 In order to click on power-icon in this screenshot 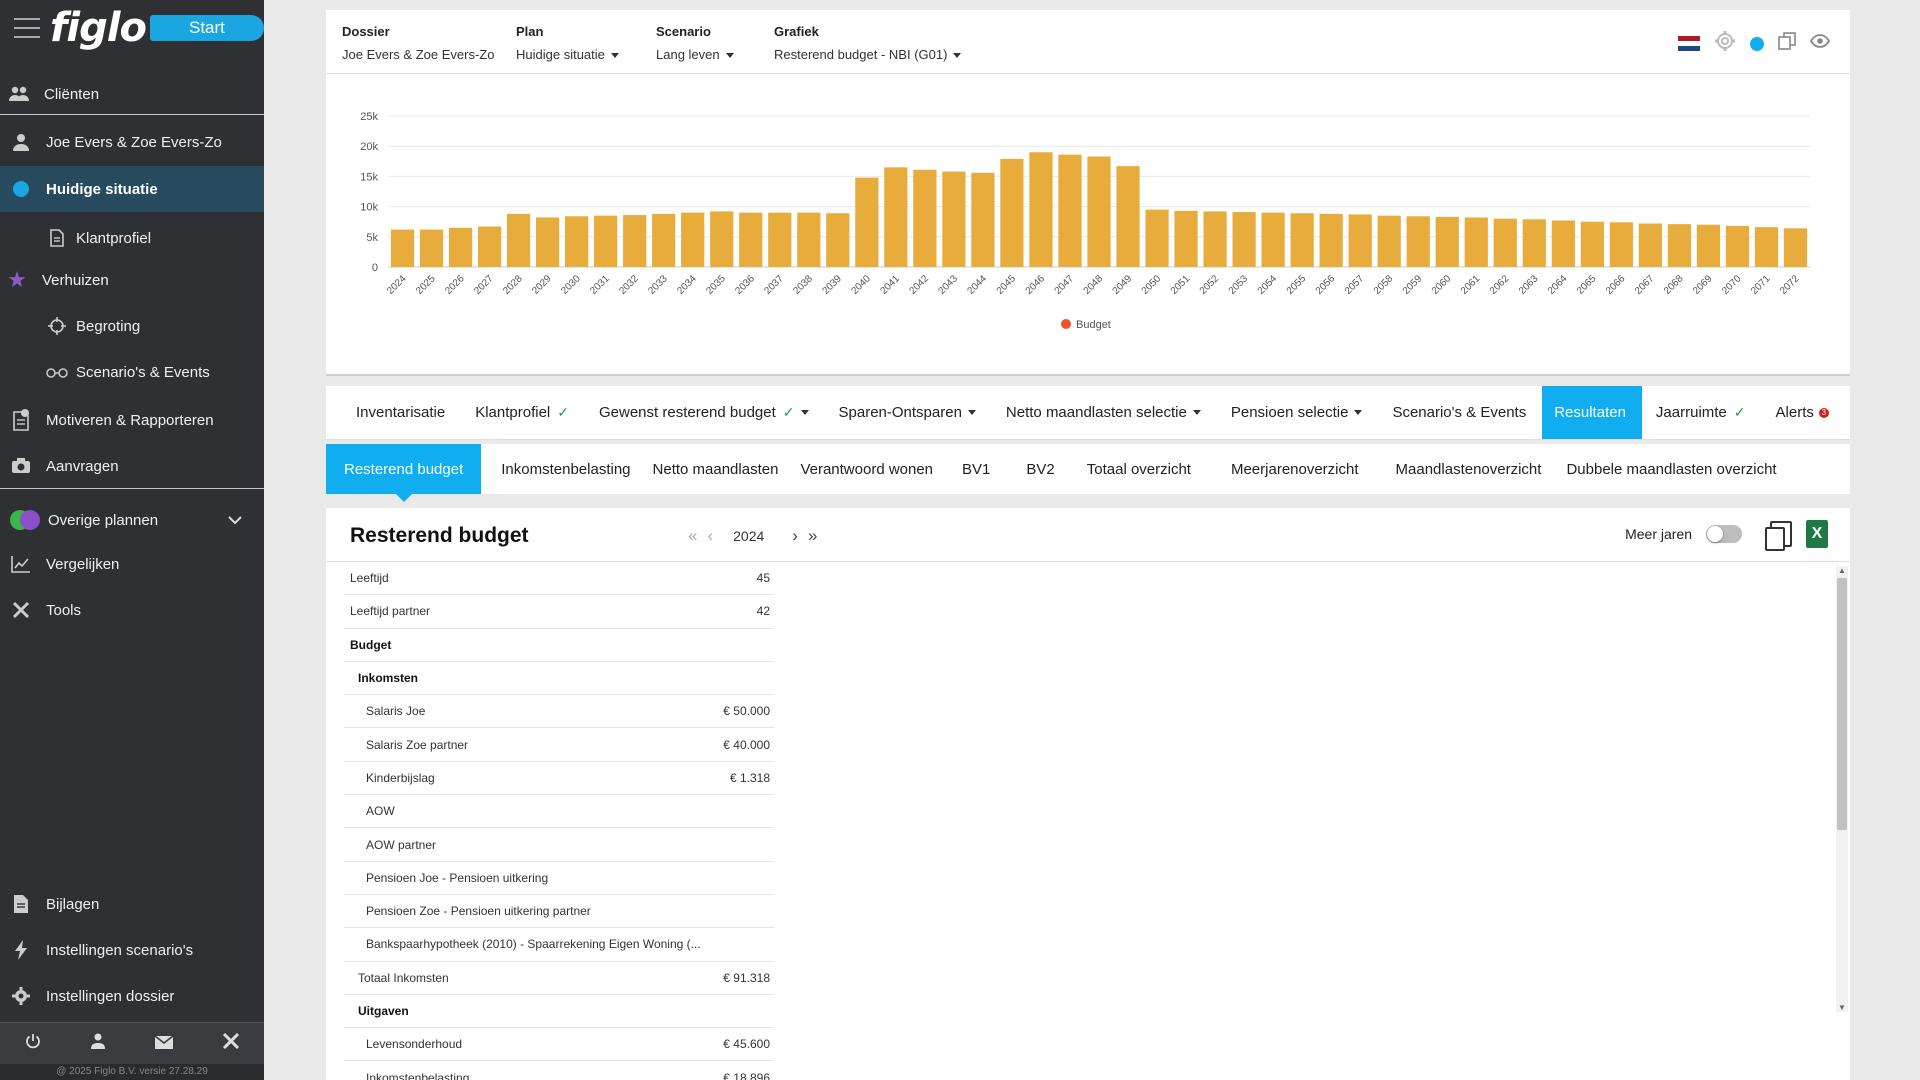, I will do `click(33, 1043)`.